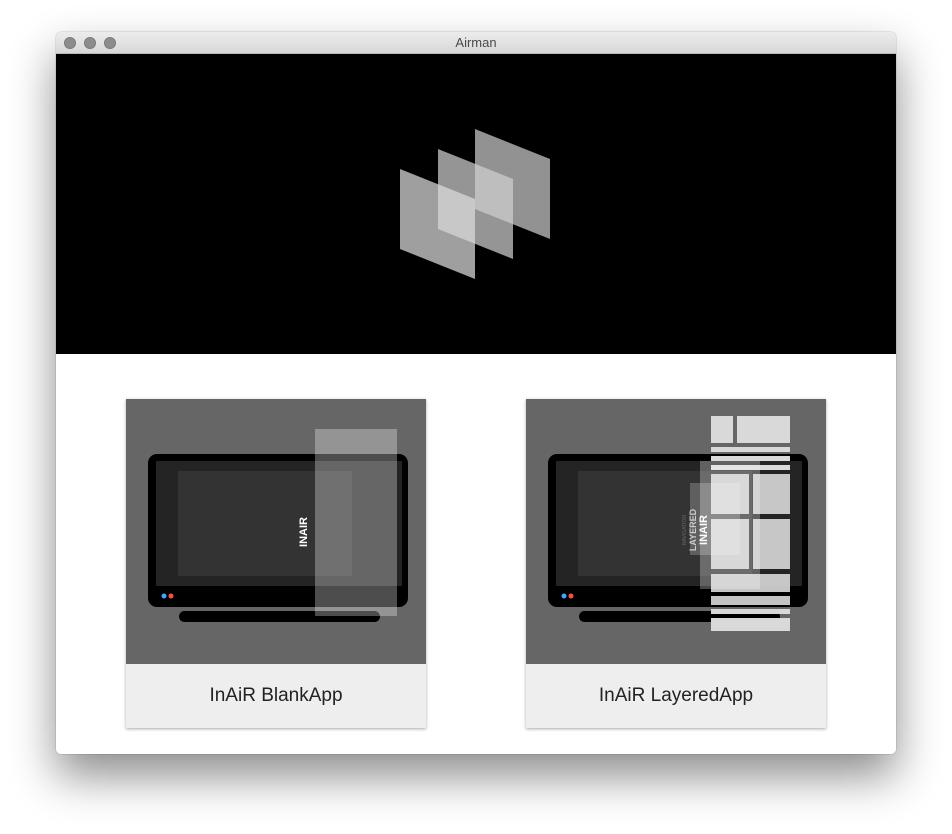 The image size is (952, 834). I want to click on layered-app-label: InAiR LayeredApp, so click(676, 695).